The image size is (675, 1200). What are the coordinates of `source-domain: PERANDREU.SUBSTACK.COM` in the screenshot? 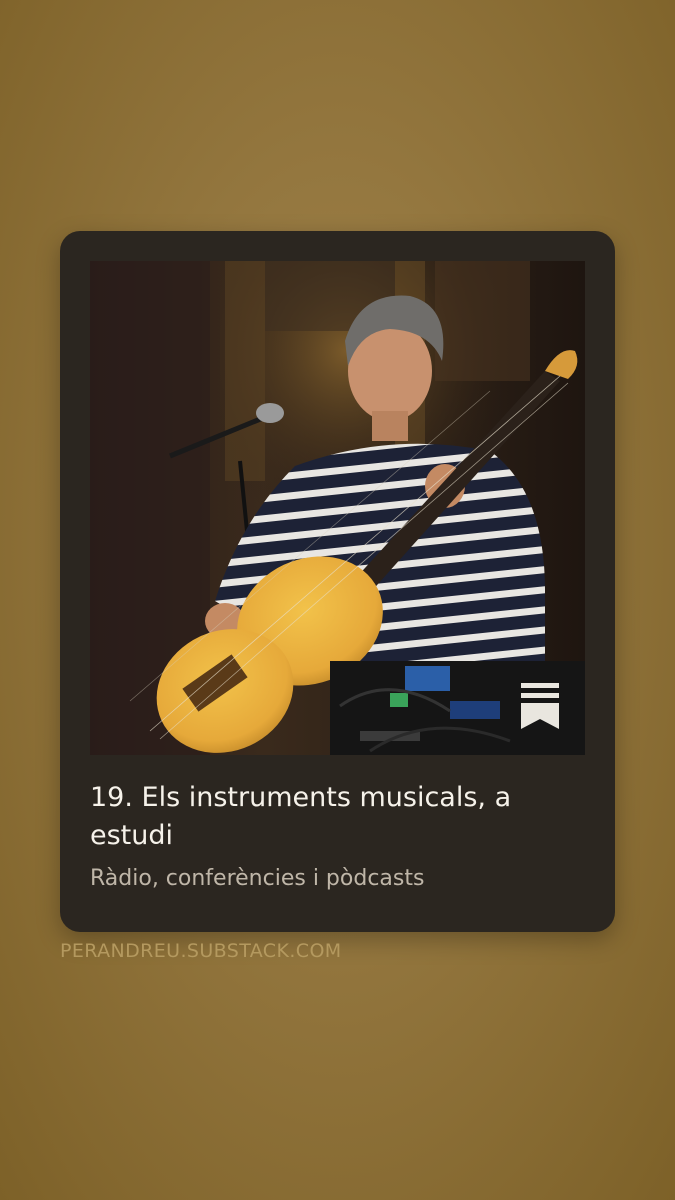 It's located at (201, 951).